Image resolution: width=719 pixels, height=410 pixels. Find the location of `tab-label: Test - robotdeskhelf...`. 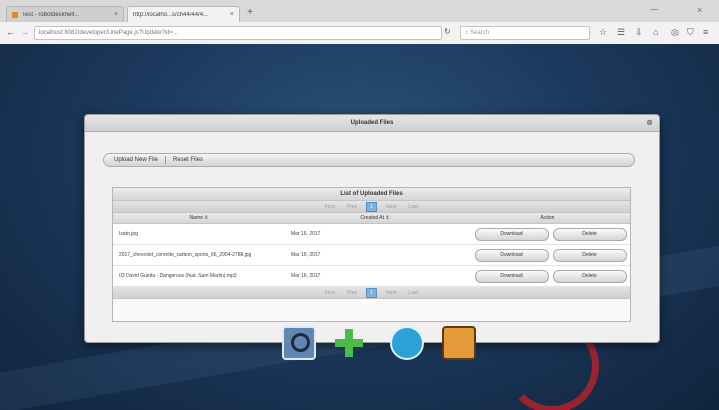

tab-label: Test - robotdeskhelf... is located at coordinates (51, 14).